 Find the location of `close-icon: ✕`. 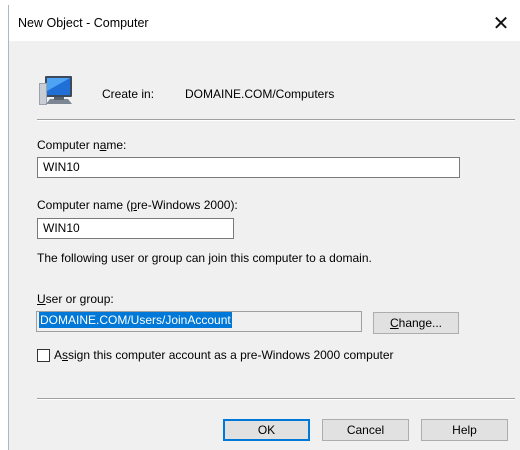

close-icon: ✕ is located at coordinates (501, 23).